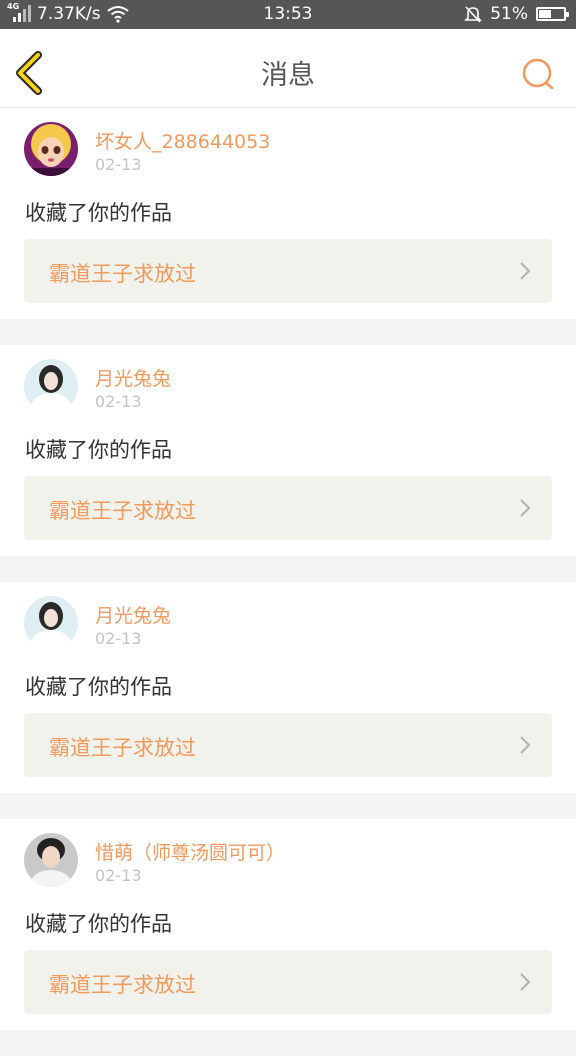  What do you see at coordinates (182, 140) in the screenshot?
I see `username: 坏女人_288644053` at bounding box center [182, 140].